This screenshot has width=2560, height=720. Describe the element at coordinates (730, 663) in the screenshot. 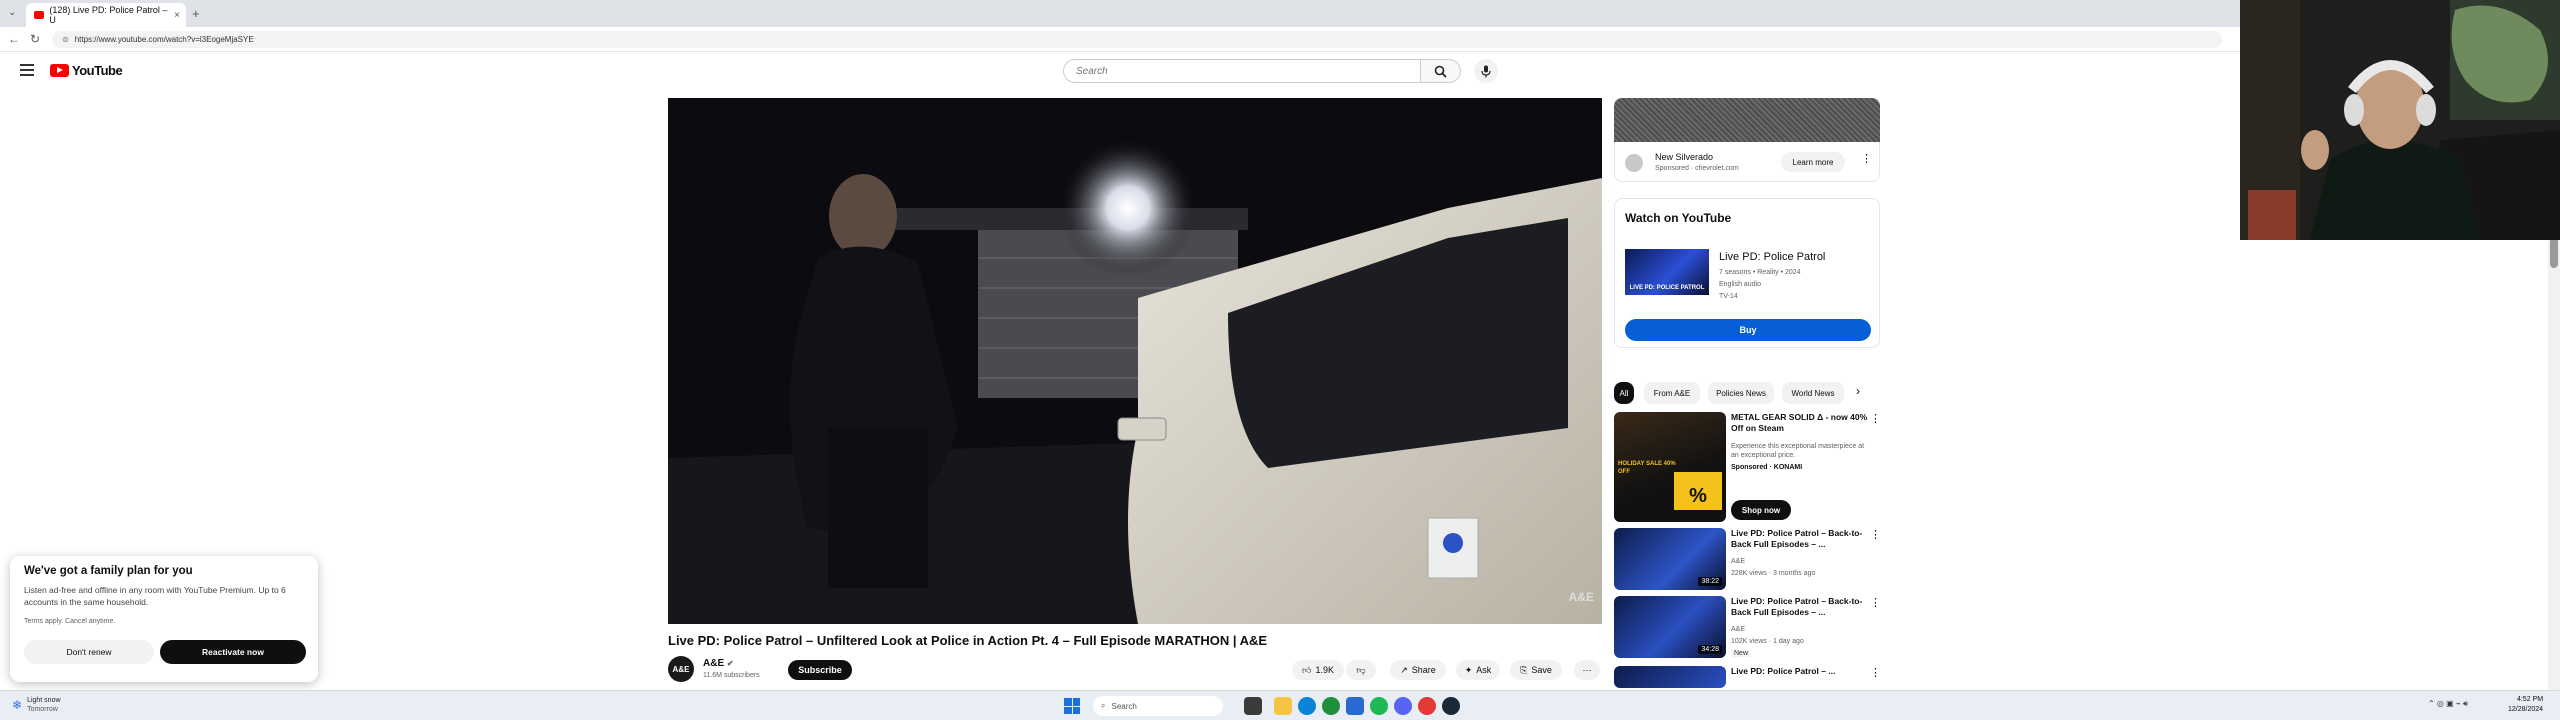

I see `verified-icon: ✔` at that location.